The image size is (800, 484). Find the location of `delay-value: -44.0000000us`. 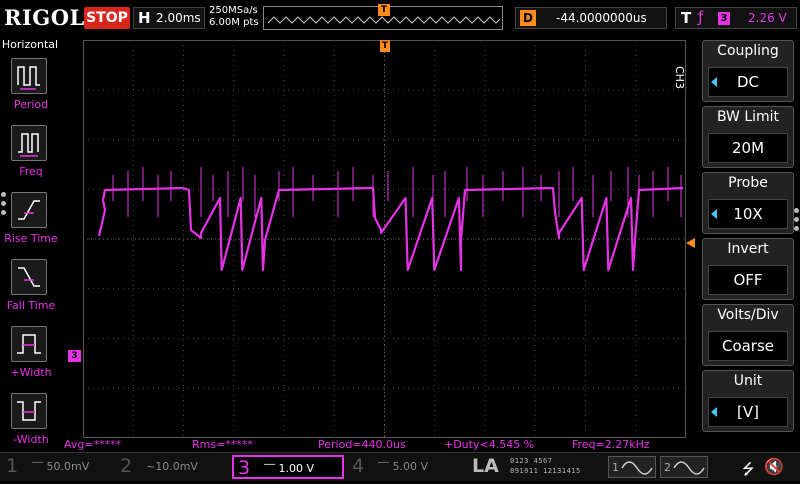

delay-value: -44.0000000us is located at coordinates (601, 18).